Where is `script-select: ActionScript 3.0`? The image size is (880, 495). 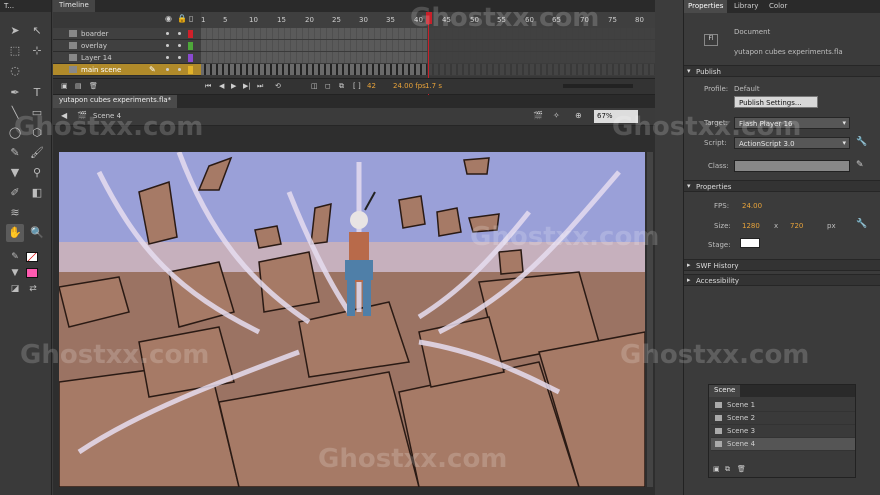
script-select: ActionScript 3.0 is located at coordinates (792, 143).